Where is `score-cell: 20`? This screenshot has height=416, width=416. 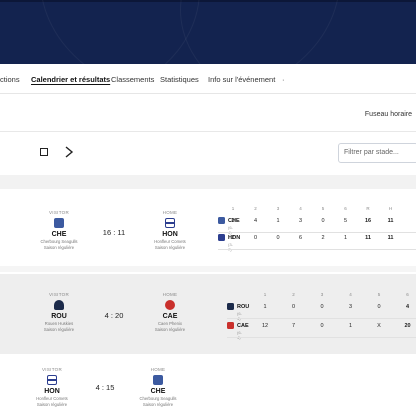 score-cell: 20 is located at coordinates (407, 326).